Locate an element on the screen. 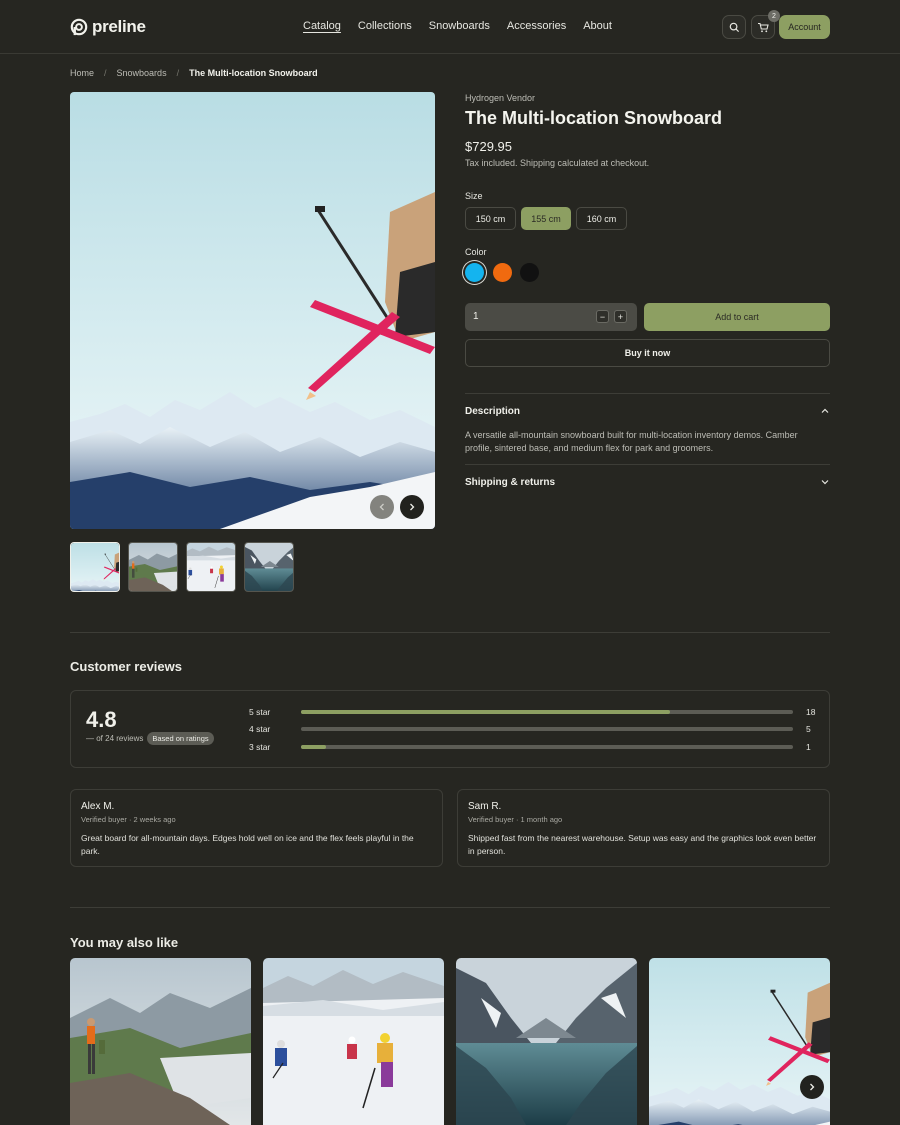 Image resolution: width=900 pixels, height=1125 pixels. search-button is located at coordinates (734, 27).